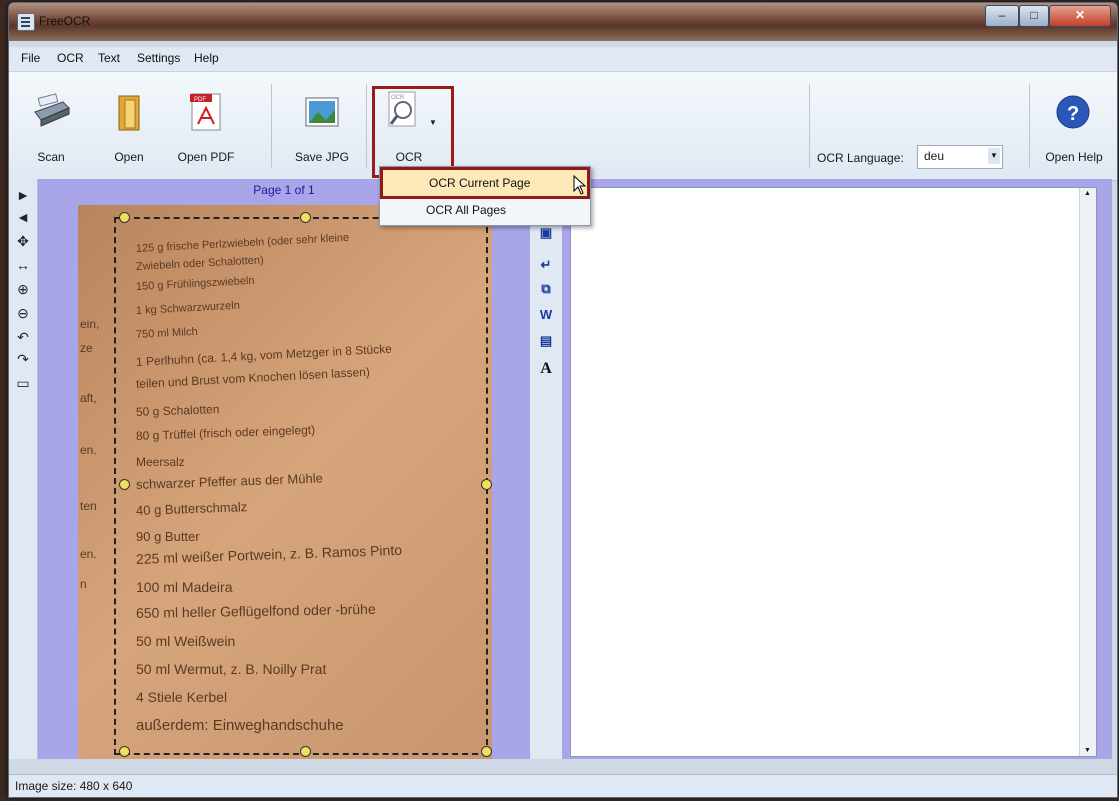 This screenshot has width=1119, height=801. What do you see at coordinates (546, 233) in the screenshot?
I see `save-text-icon: ▣` at bounding box center [546, 233].